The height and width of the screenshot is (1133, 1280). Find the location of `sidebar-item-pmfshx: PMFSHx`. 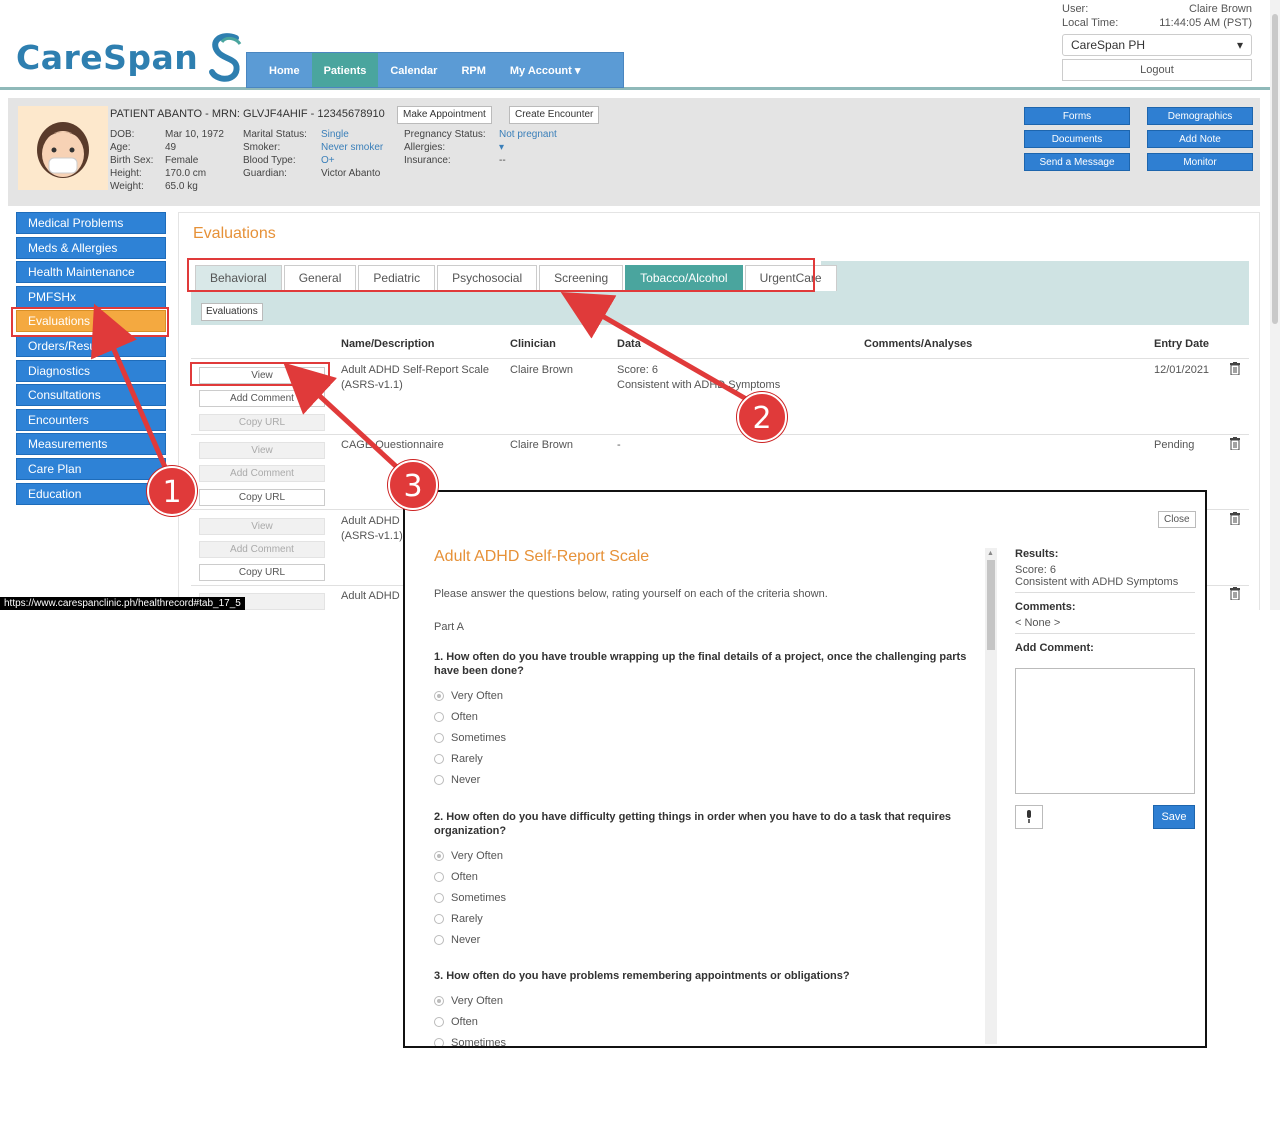

sidebar-item-pmfshx: PMFSHx is located at coordinates (91, 296).